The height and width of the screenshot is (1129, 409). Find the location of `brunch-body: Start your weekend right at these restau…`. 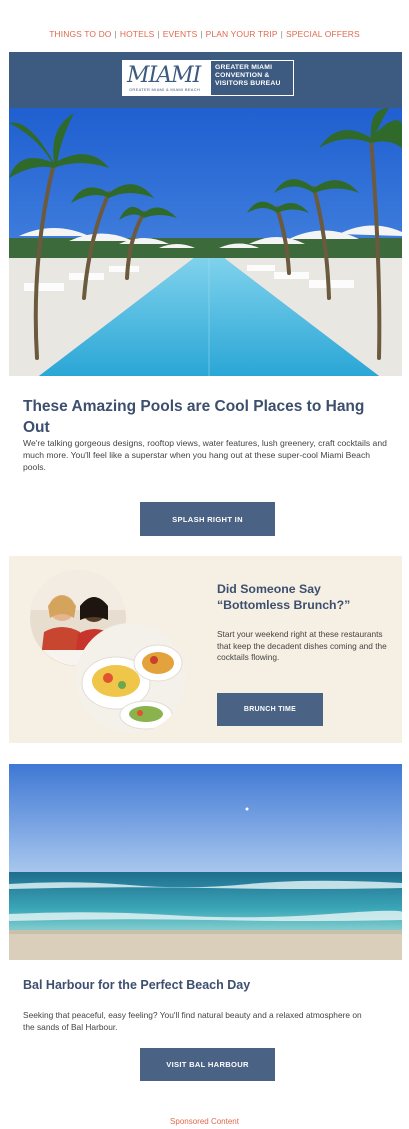

brunch-body: Start your weekend right at these restau… is located at coordinates (302, 645).